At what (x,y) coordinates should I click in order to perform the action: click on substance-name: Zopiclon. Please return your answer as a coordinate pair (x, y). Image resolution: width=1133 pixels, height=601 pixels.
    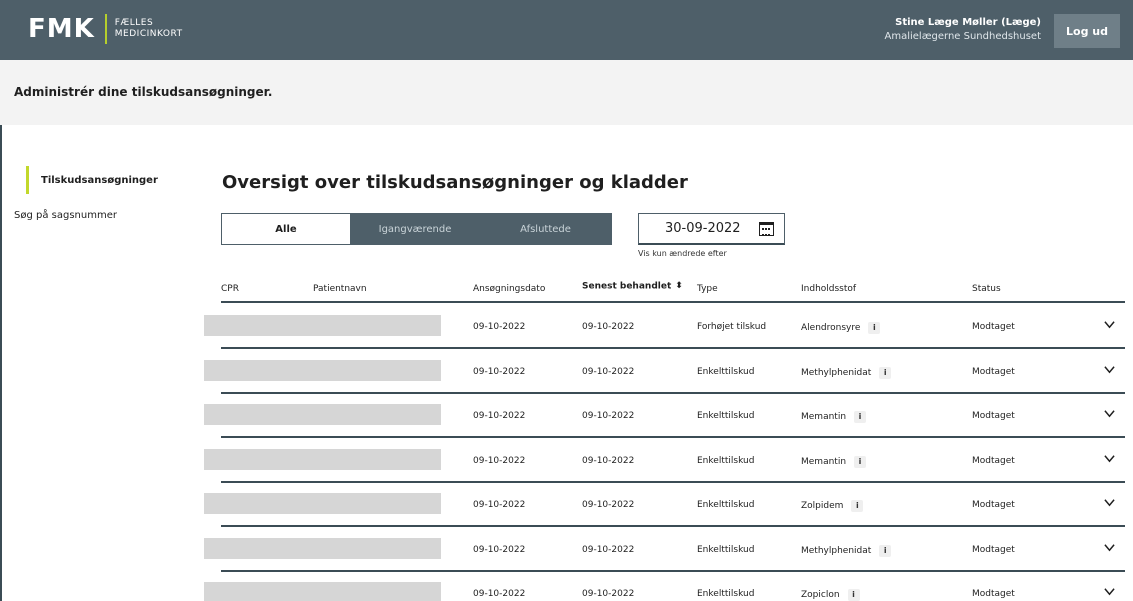
    Looking at the image, I should click on (820, 595).